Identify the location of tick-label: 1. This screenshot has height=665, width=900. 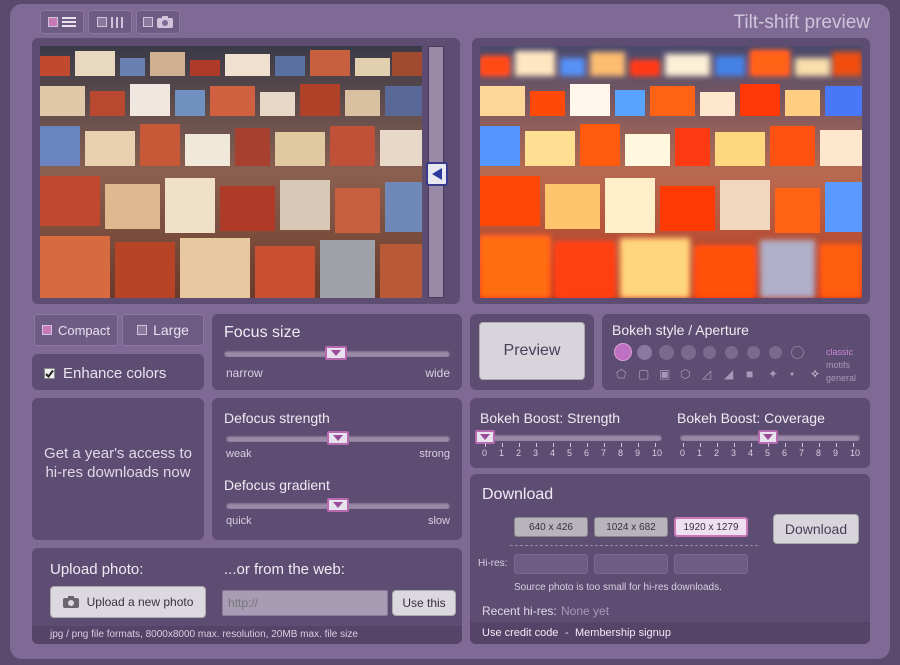
(502, 453).